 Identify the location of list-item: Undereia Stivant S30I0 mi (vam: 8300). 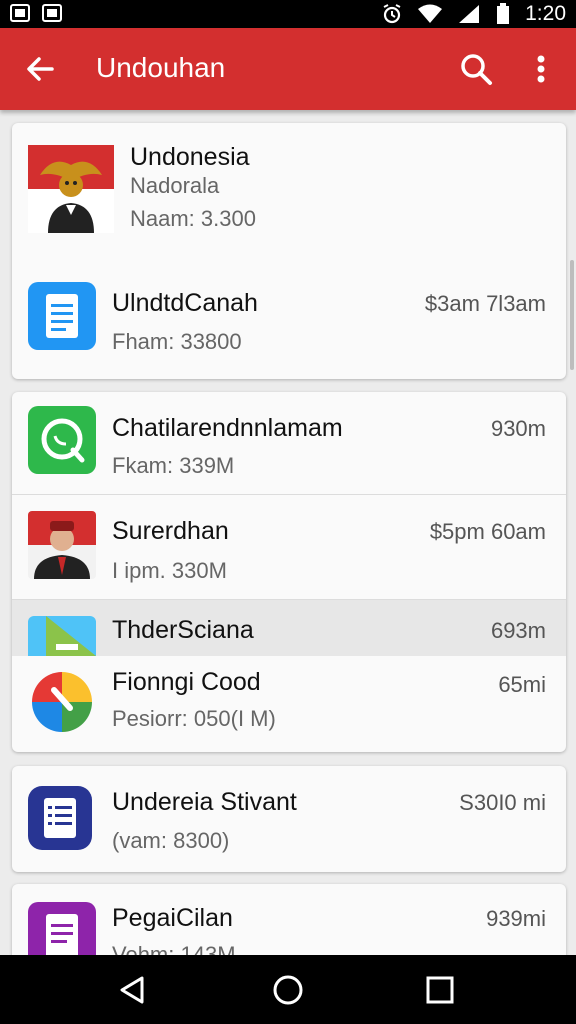
(289, 819).